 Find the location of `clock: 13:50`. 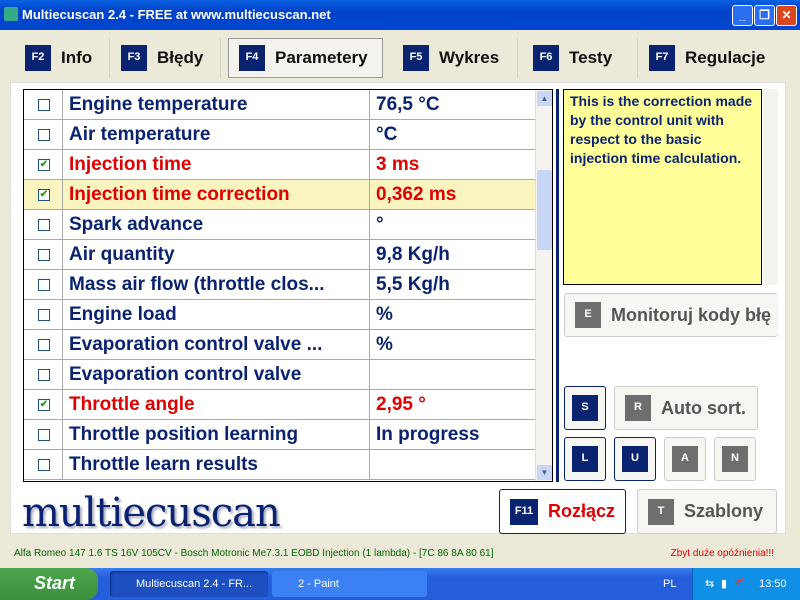

clock: 13:50 is located at coordinates (773, 584).